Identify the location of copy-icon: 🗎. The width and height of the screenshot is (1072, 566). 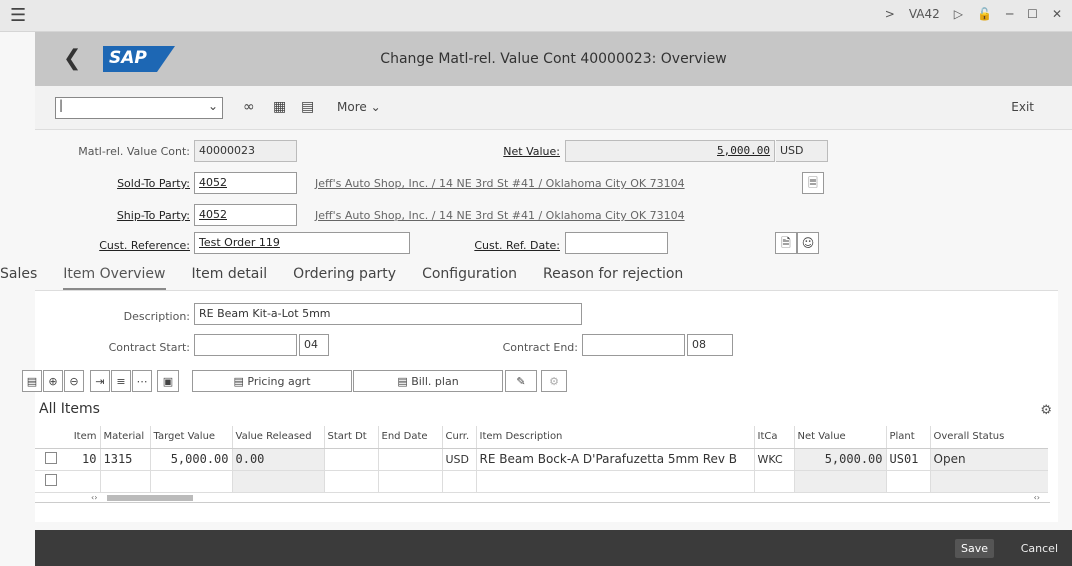
(786, 243).